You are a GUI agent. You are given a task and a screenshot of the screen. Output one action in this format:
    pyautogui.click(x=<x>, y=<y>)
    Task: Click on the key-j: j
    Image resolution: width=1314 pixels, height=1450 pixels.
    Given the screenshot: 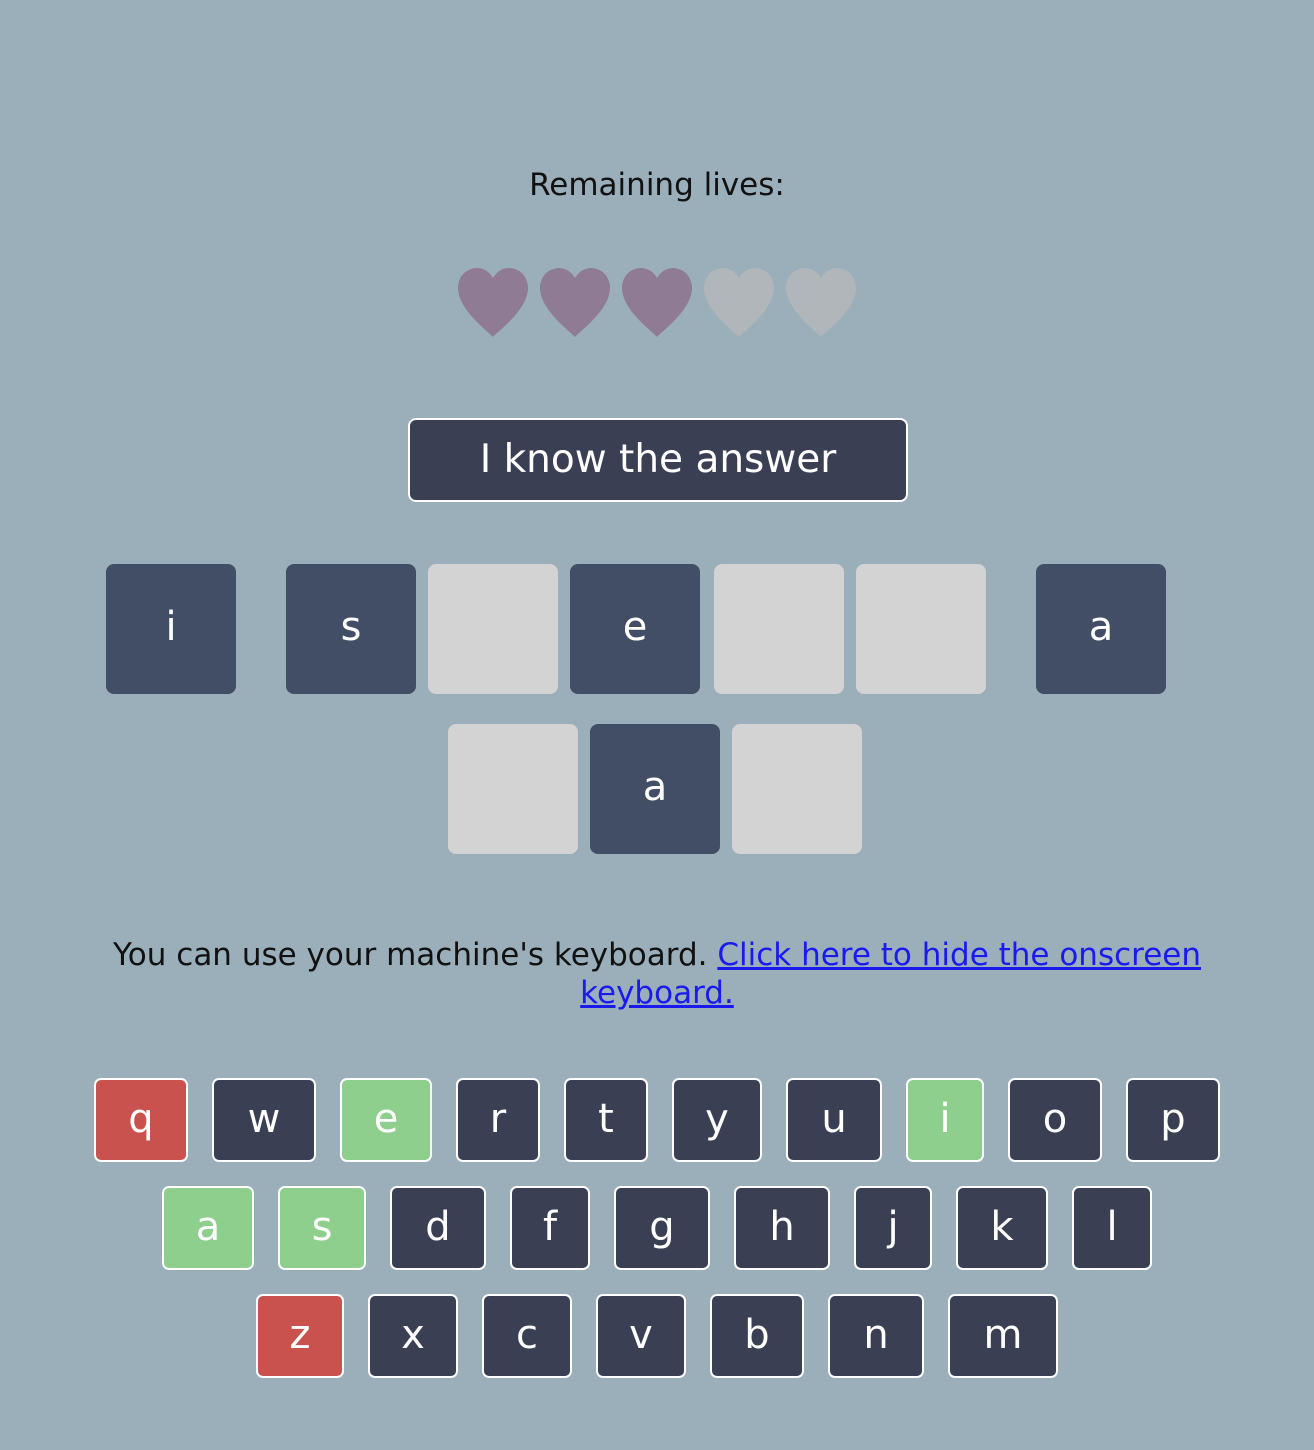 What is the action you would take?
    pyautogui.click(x=893, y=1228)
    